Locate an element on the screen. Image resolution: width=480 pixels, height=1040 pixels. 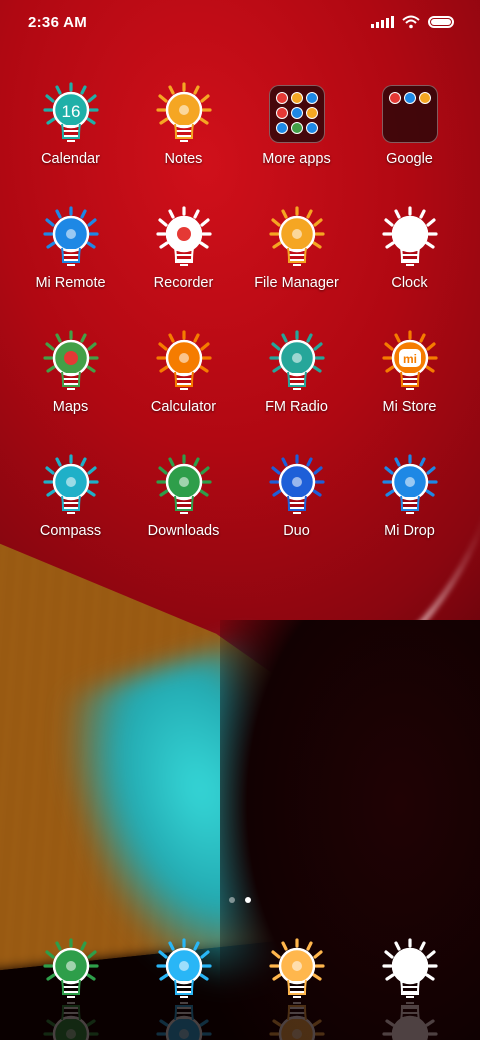
app-label: Downloads is located at coordinates (183, 531).